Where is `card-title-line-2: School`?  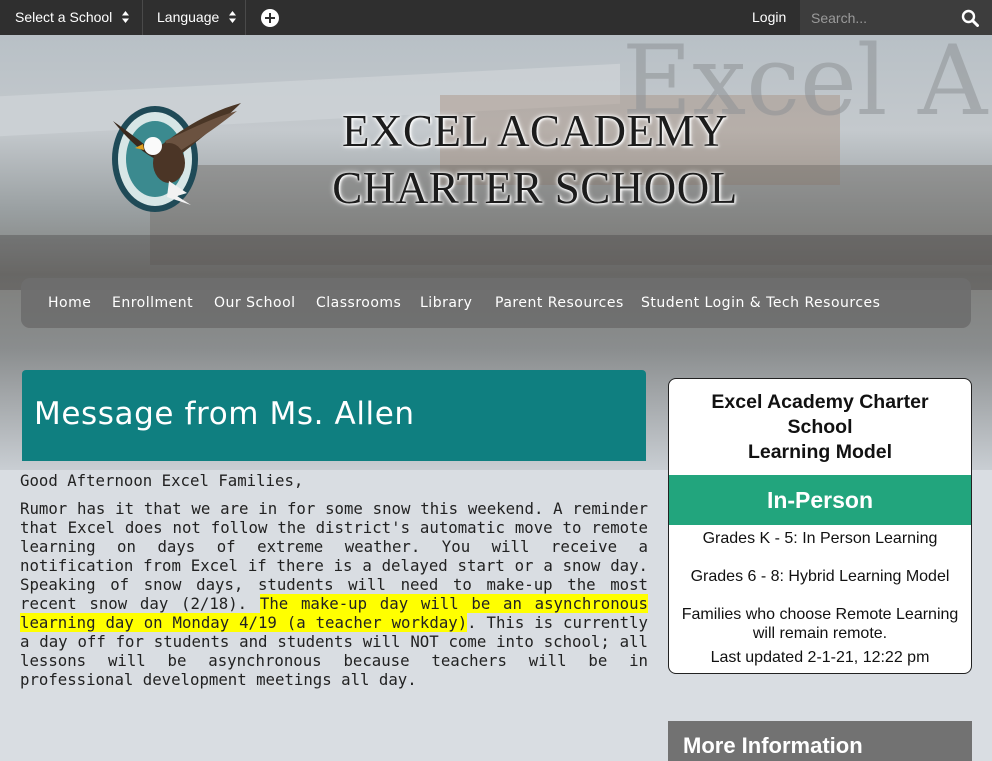 card-title-line-2: School is located at coordinates (820, 427).